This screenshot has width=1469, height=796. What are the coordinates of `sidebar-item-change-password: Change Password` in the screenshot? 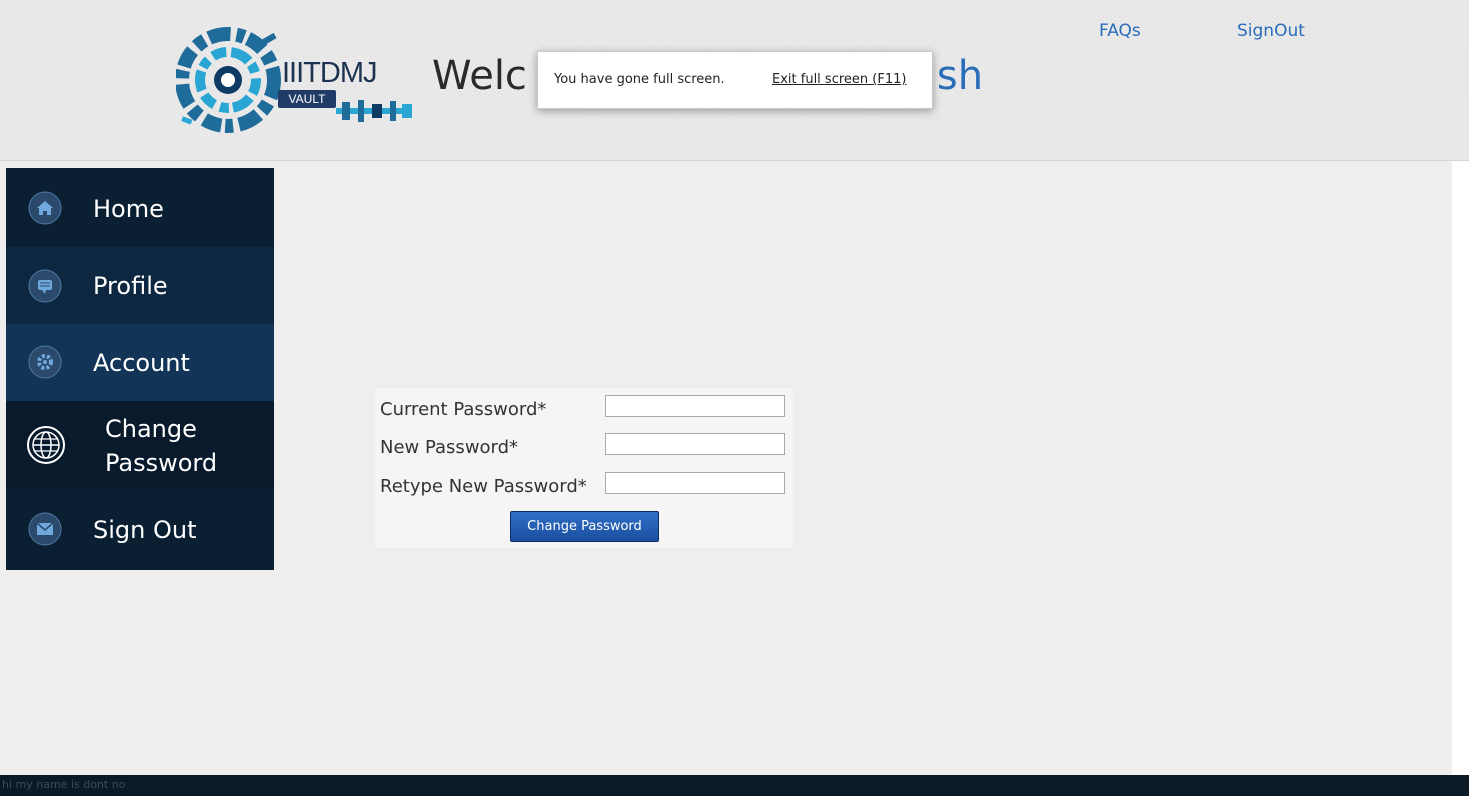 It's located at (140, 445).